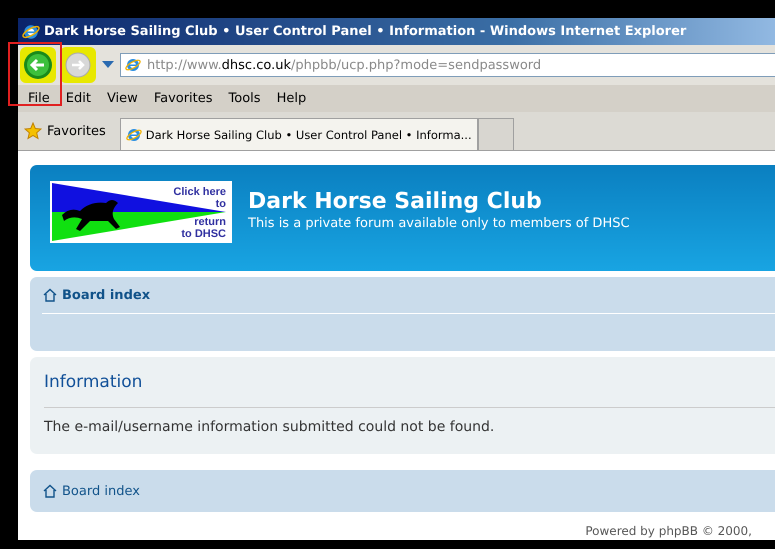  I want to click on menu-item: View, so click(122, 98).